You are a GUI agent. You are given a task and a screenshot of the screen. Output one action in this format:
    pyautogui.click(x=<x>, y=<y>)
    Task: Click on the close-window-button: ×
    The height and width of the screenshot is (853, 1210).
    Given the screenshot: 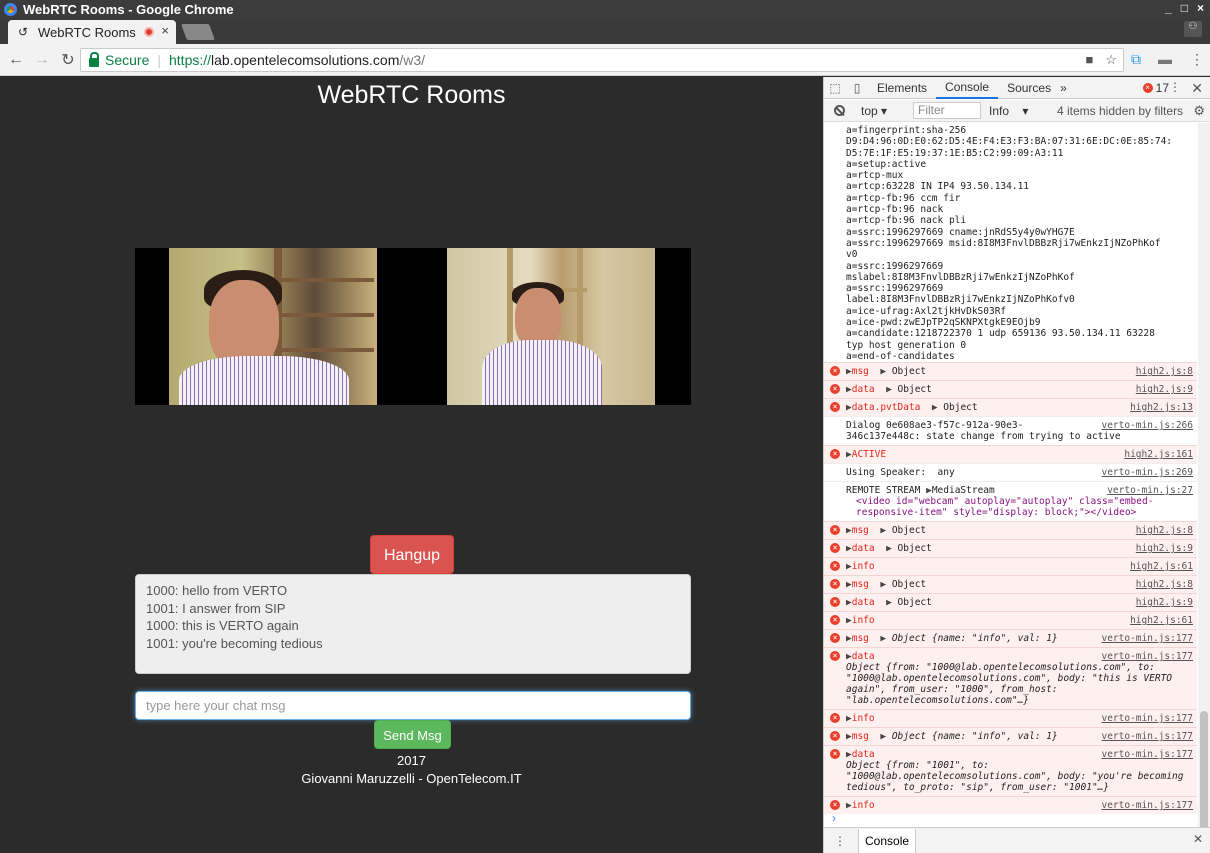 What is the action you would take?
    pyautogui.click(x=1200, y=8)
    